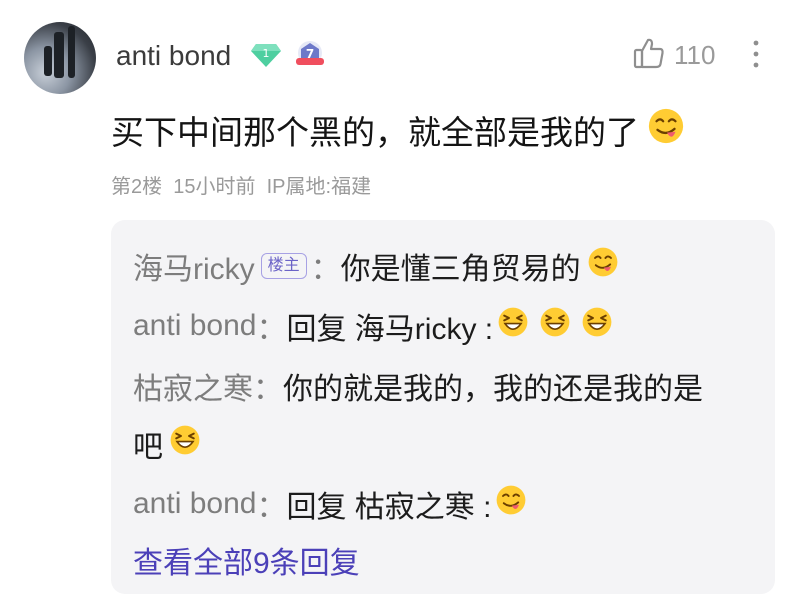 The width and height of the screenshot is (800, 594). I want to click on more-vertical-icon, so click(756, 57).